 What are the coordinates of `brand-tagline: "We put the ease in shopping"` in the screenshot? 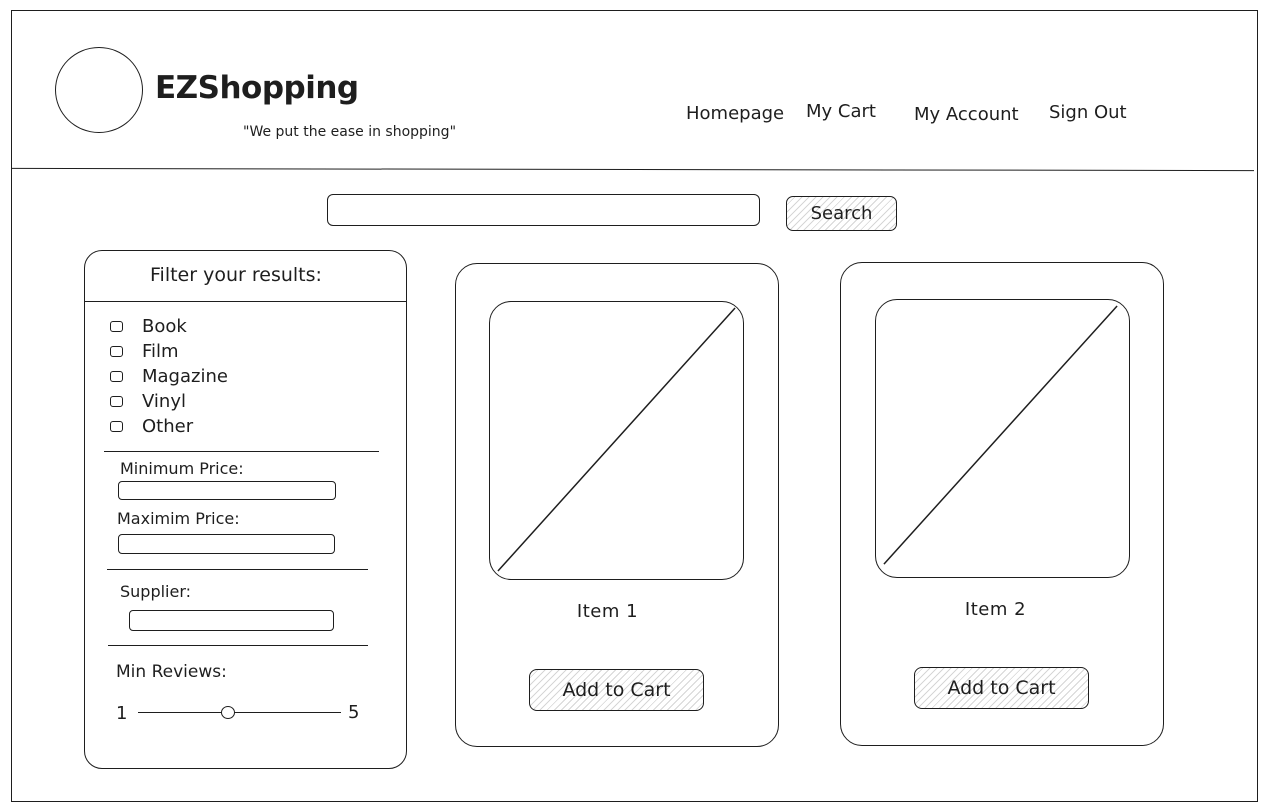 It's located at (350, 132).